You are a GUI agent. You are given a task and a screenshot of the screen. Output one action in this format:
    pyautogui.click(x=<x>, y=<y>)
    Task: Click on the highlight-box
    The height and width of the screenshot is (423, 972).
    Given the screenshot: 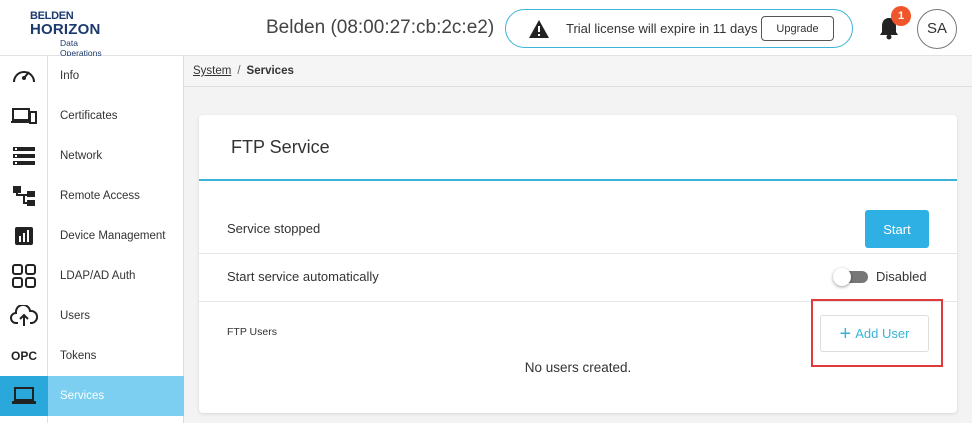 What is the action you would take?
    pyautogui.click(x=877, y=333)
    